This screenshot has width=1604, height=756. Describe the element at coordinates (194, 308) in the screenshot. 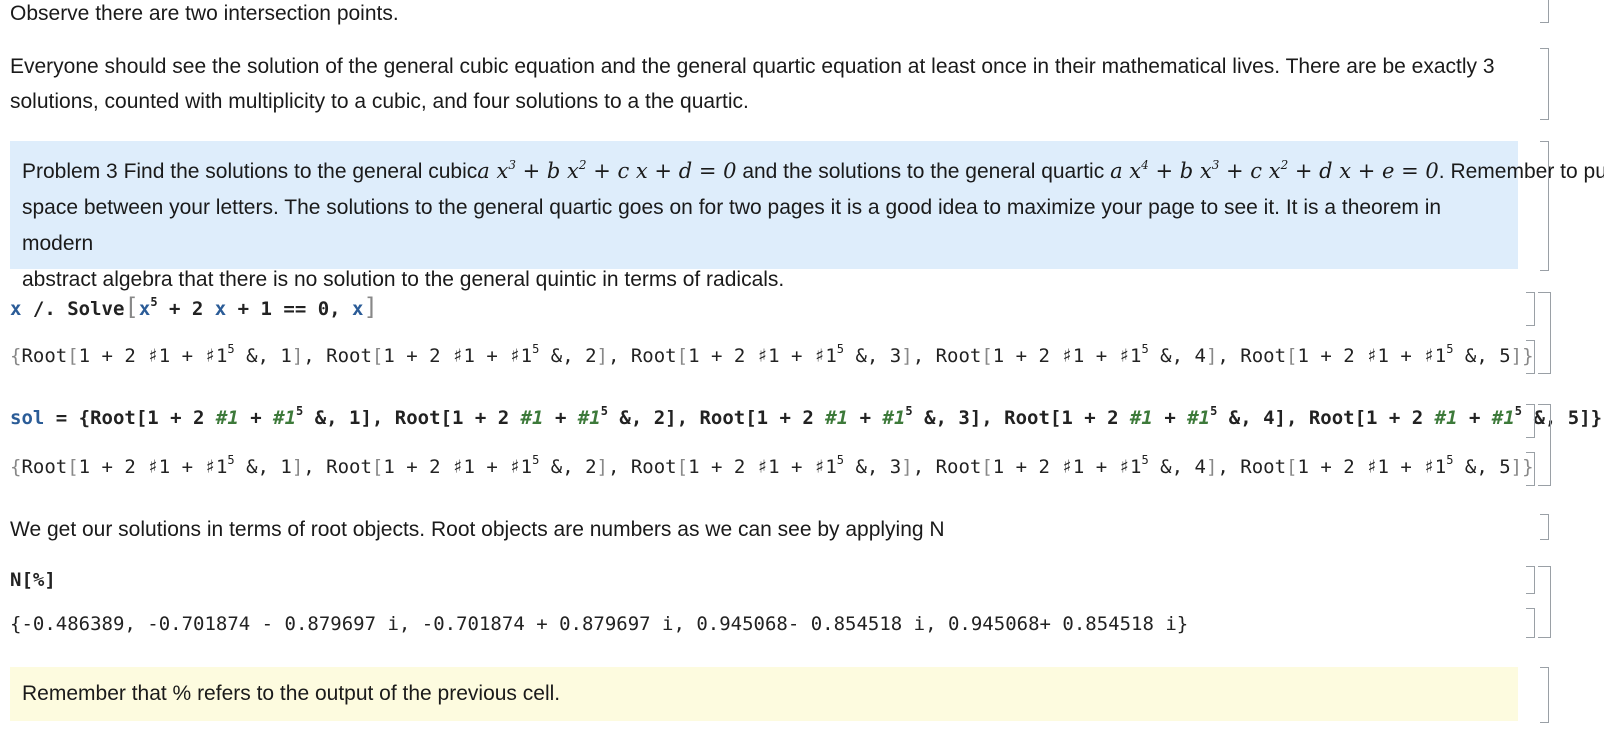

I see `input-cell-solve: x /. Solve[x5 + 2 x + 1 == 0, x]` at that location.